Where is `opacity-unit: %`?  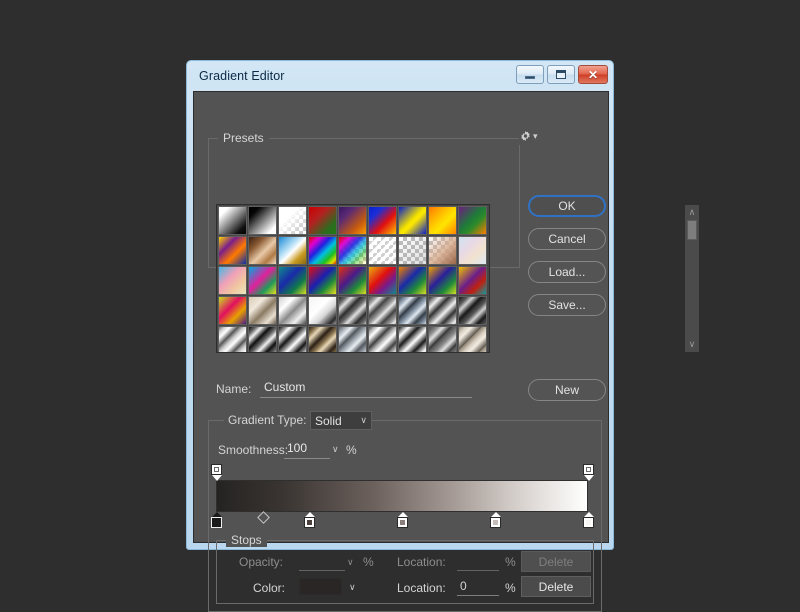
opacity-unit: % is located at coordinates (368, 562).